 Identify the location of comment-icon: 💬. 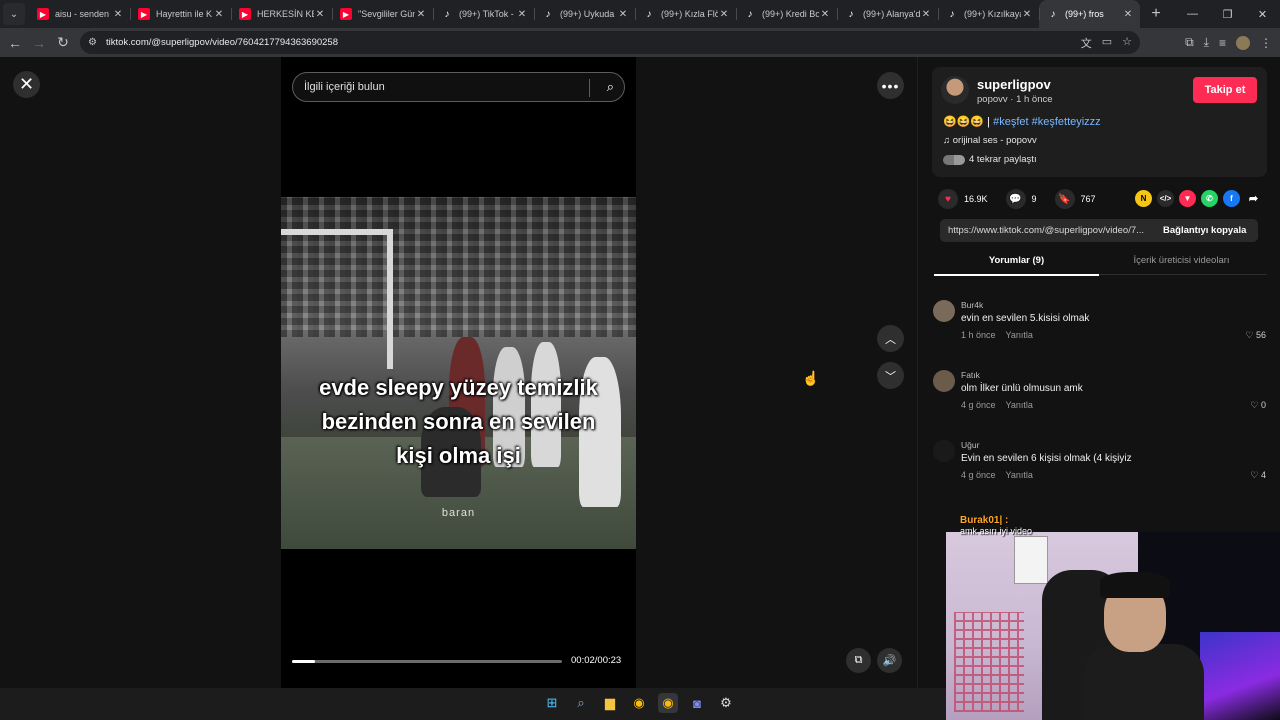
(1015, 199).